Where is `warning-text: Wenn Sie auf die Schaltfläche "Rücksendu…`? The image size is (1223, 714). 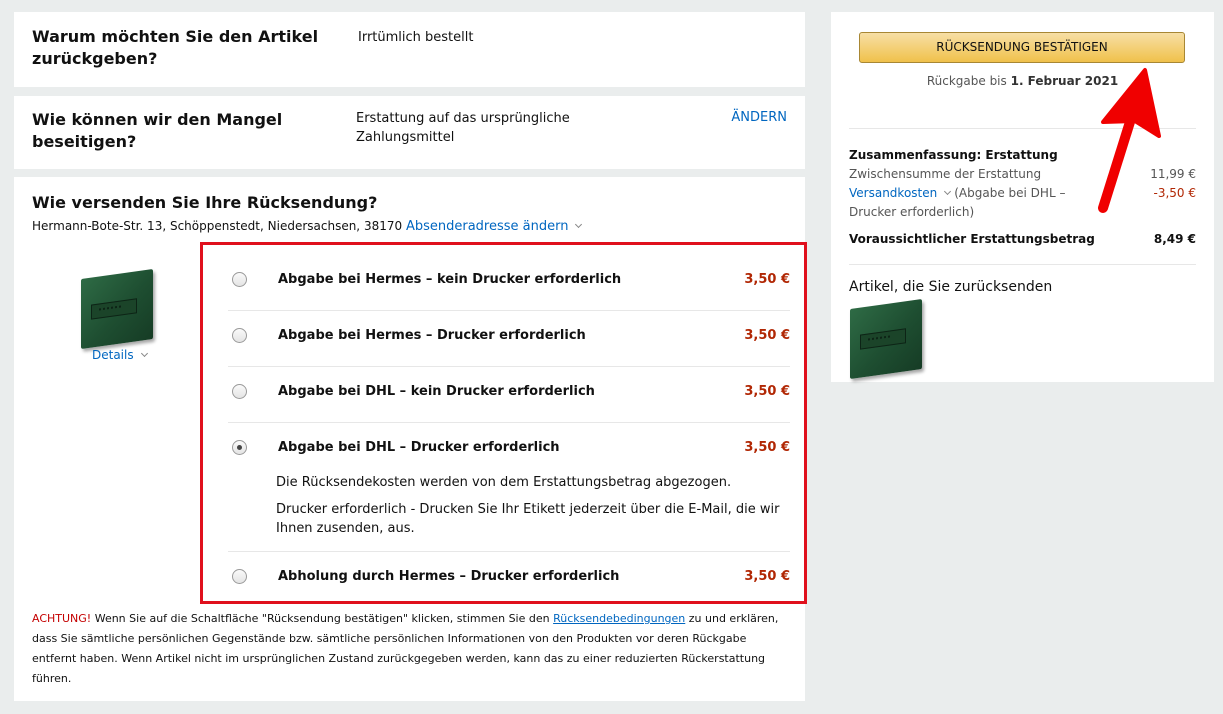
warning-text: Wenn Sie auf die Schaltfläche "Rücksendu… is located at coordinates (322, 618).